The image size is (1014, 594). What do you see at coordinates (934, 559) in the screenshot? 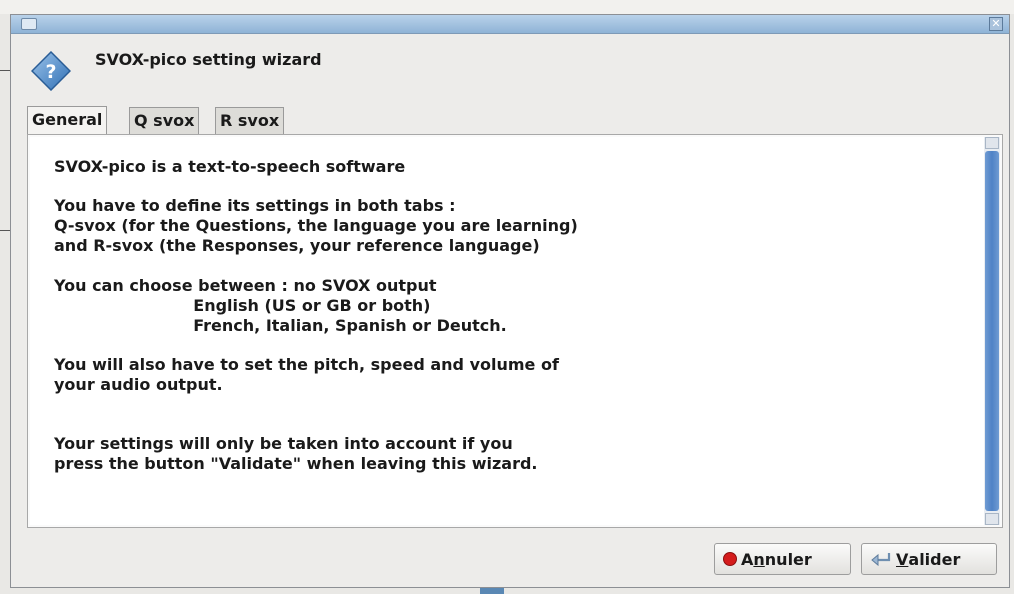
I see `validate-button-label-rest: alider` at bounding box center [934, 559].